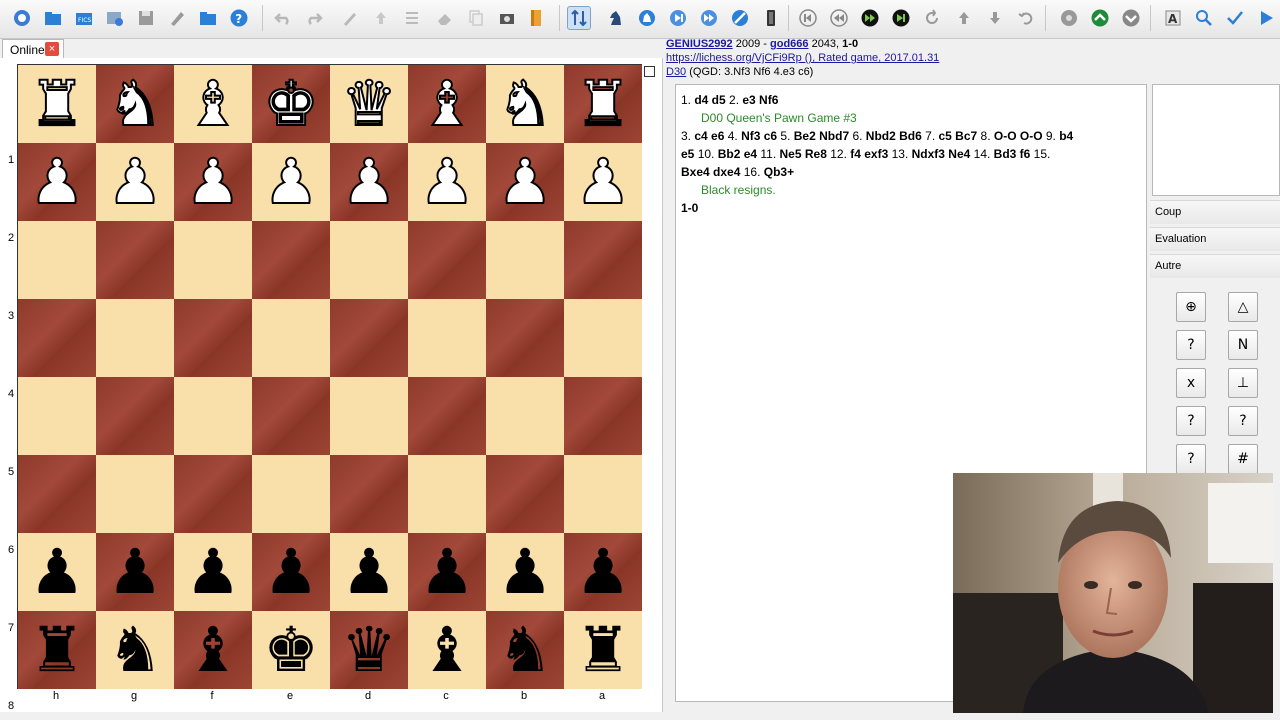  What do you see at coordinates (53, 18) in the screenshot?
I see `open-folder-icon` at bounding box center [53, 18].